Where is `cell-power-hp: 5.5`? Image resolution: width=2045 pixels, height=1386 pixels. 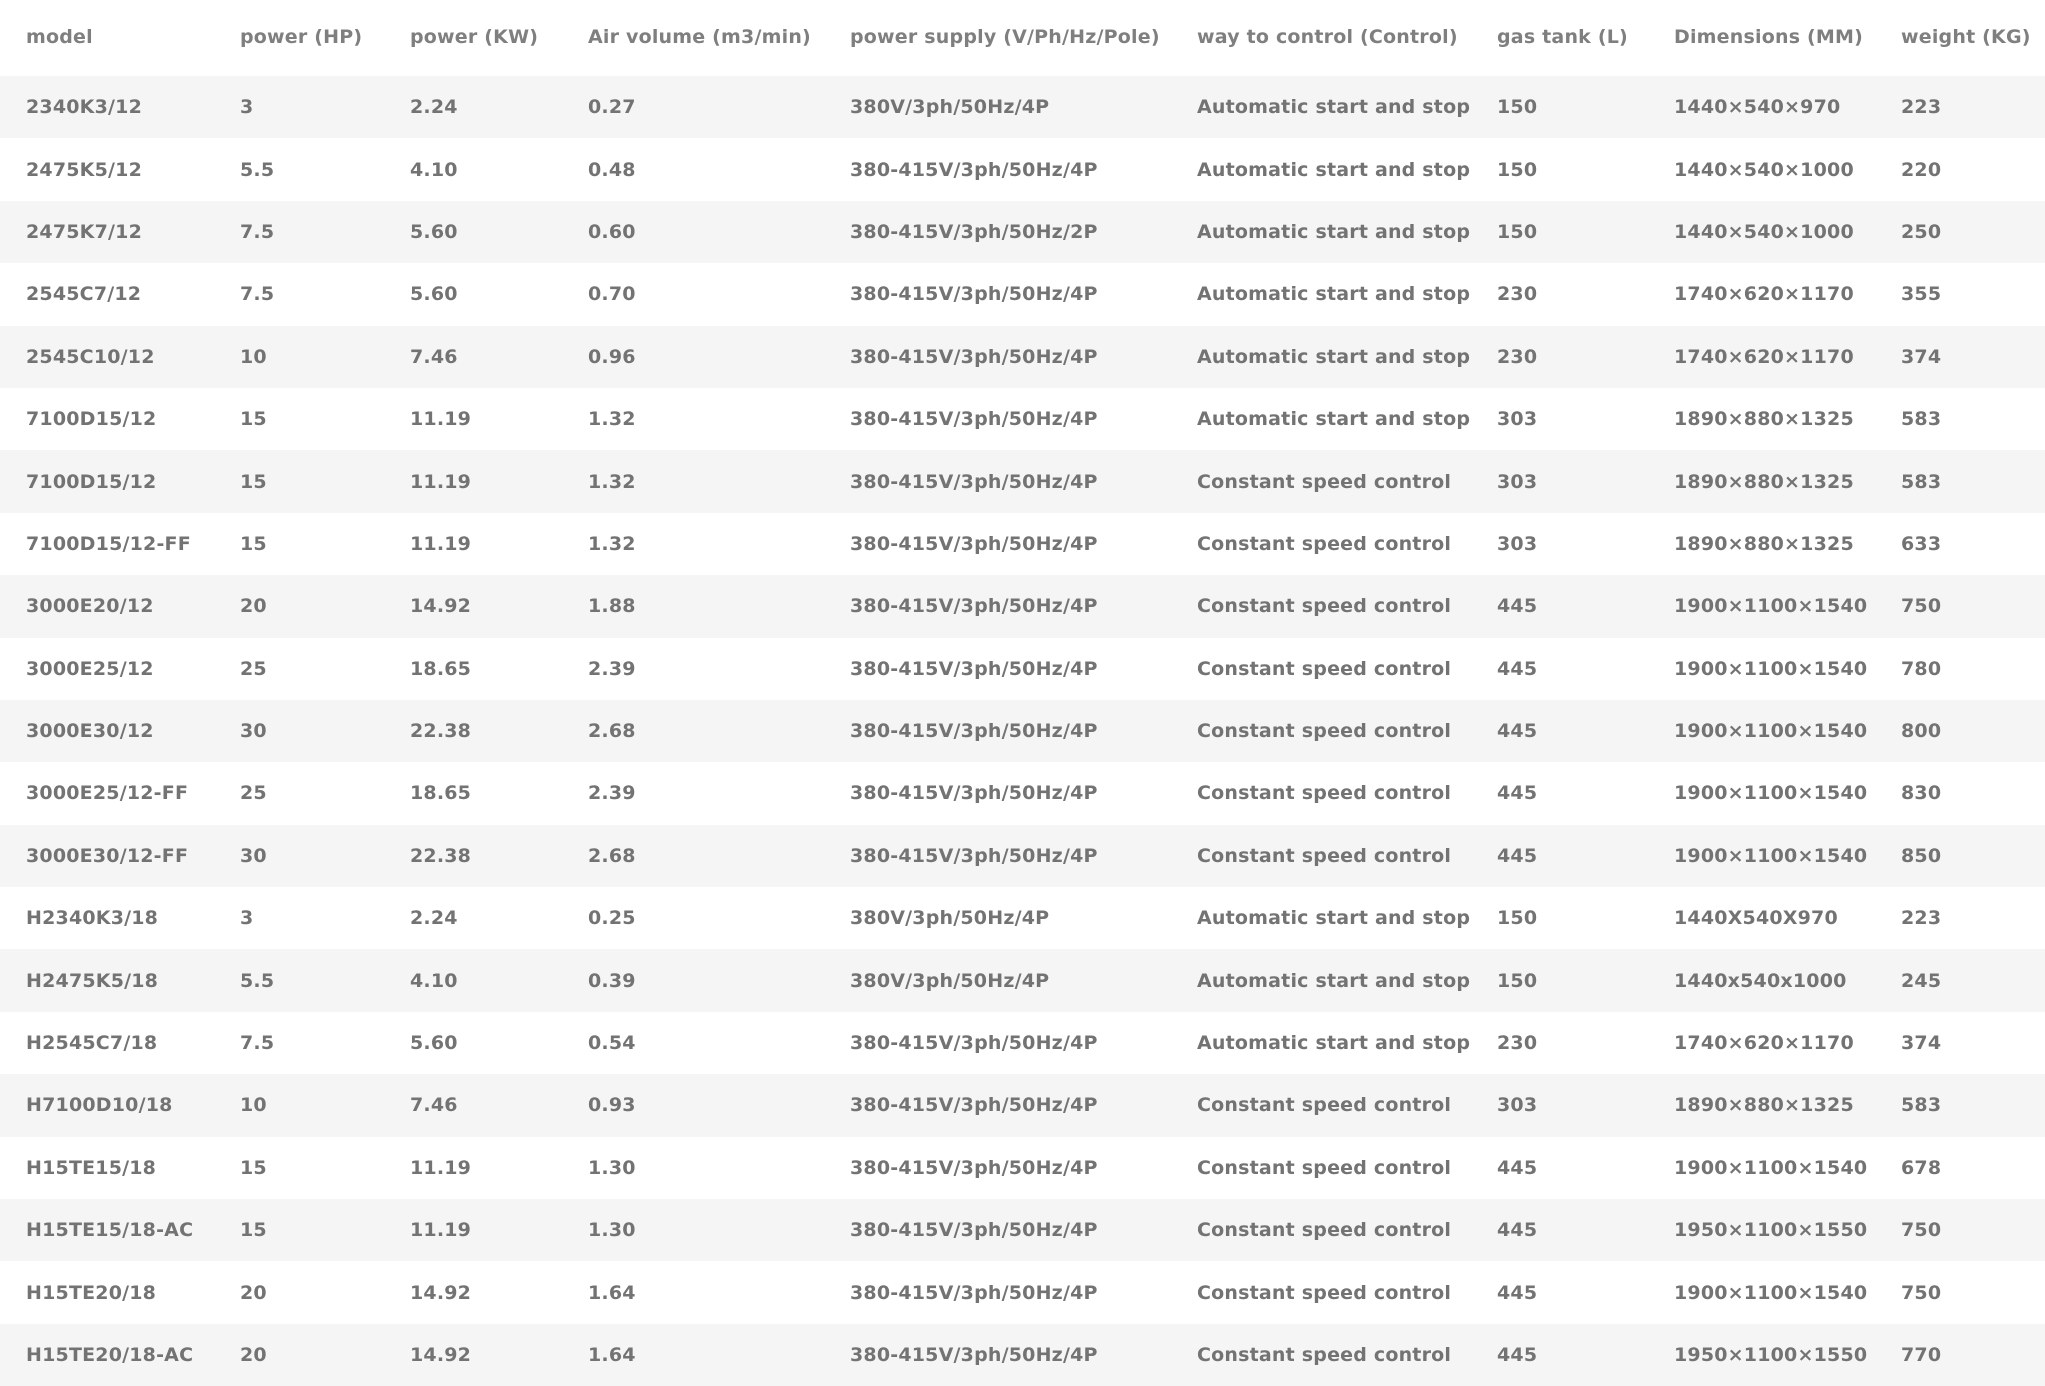
cell-power-hp: 5.5 is located at coordinates (257, 169).